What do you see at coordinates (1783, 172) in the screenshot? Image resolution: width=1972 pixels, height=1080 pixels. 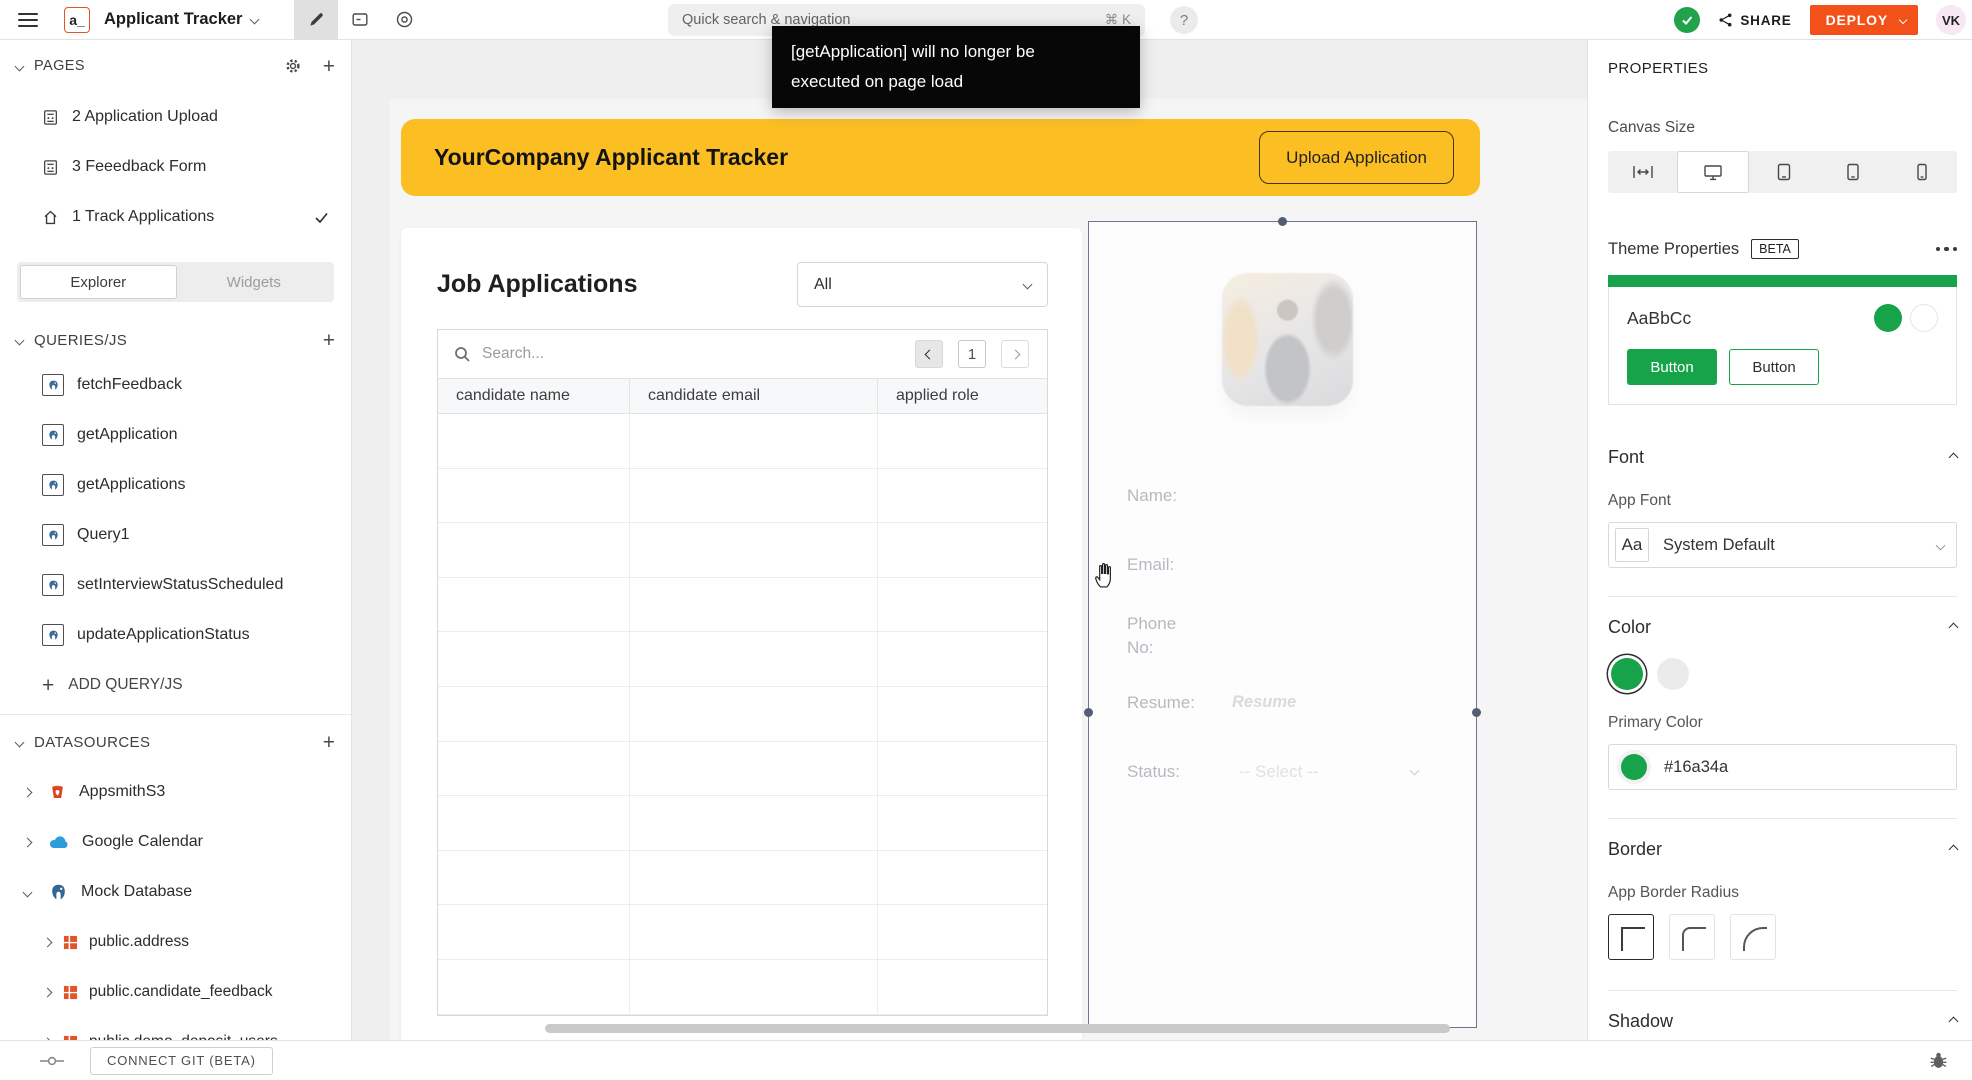 I see `canvas-size-tablet-large-option` at bounding box center [1783, 172].